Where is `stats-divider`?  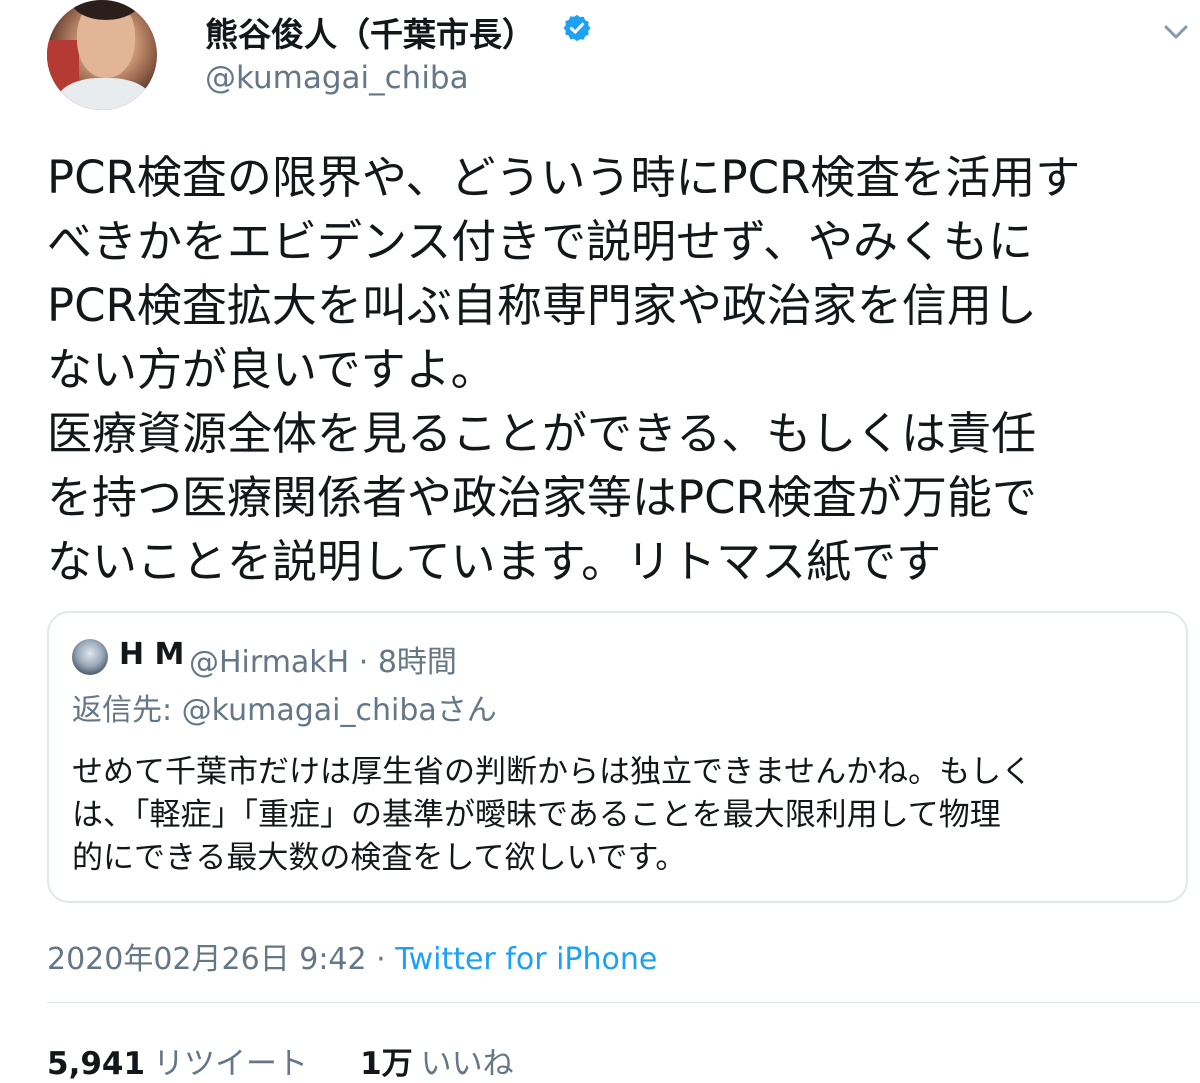
stats-divider is located at coordinates (623, 1002).